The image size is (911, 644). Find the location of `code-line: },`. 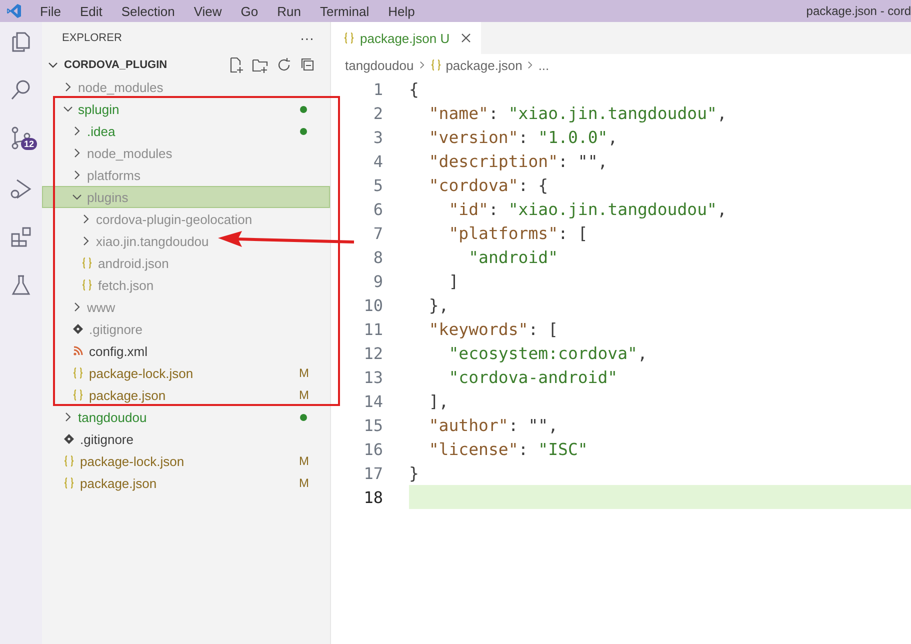

code-line: }, is located at coordinates (438, 305).